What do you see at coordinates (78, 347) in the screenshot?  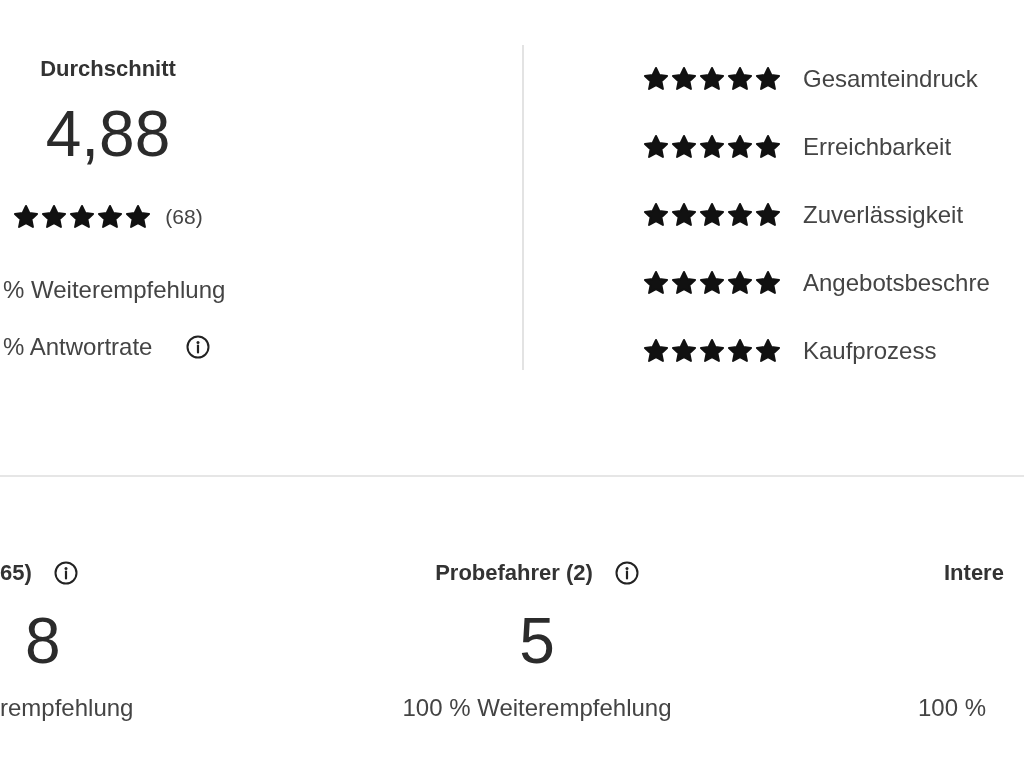 I see `stat-text: % Antwortrate` at bounding box center [78, 347].